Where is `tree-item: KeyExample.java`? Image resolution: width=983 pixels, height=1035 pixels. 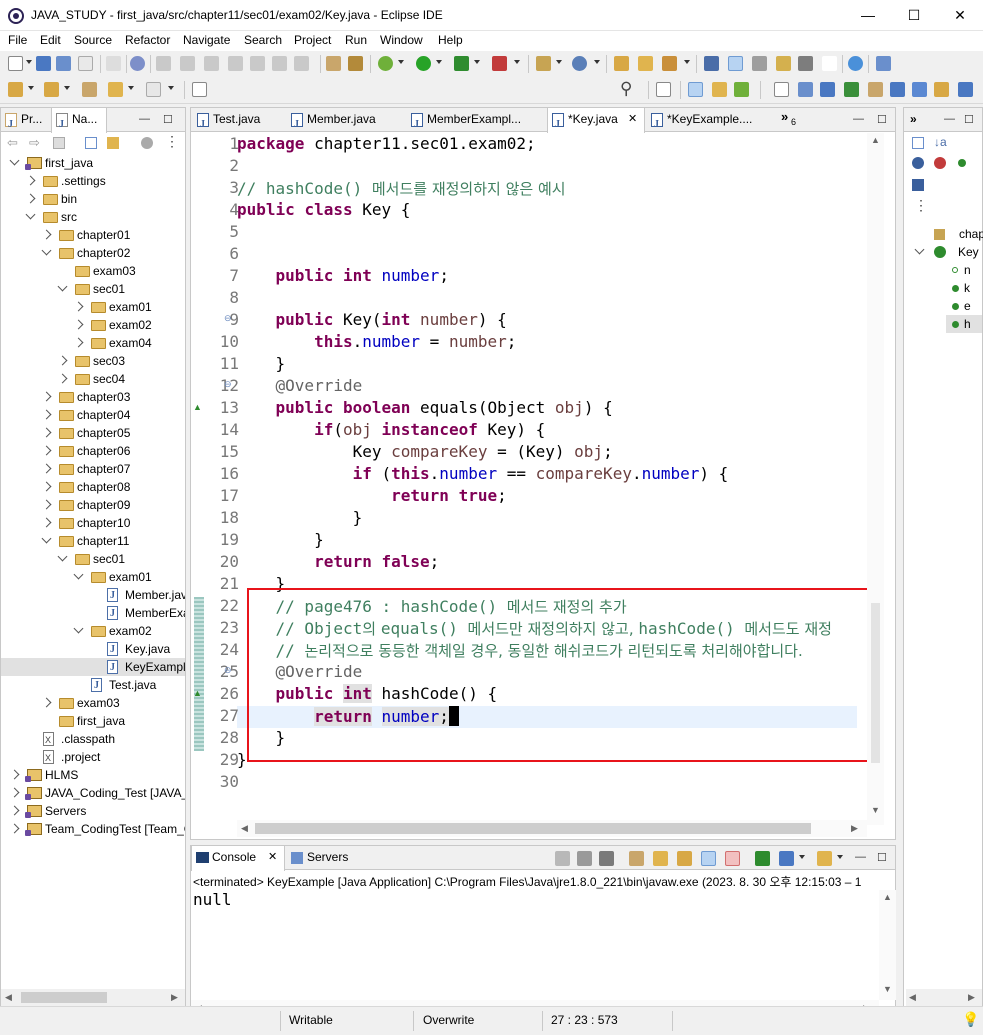 tree-item: KeyExample.java is located at coordinates (93, 667).